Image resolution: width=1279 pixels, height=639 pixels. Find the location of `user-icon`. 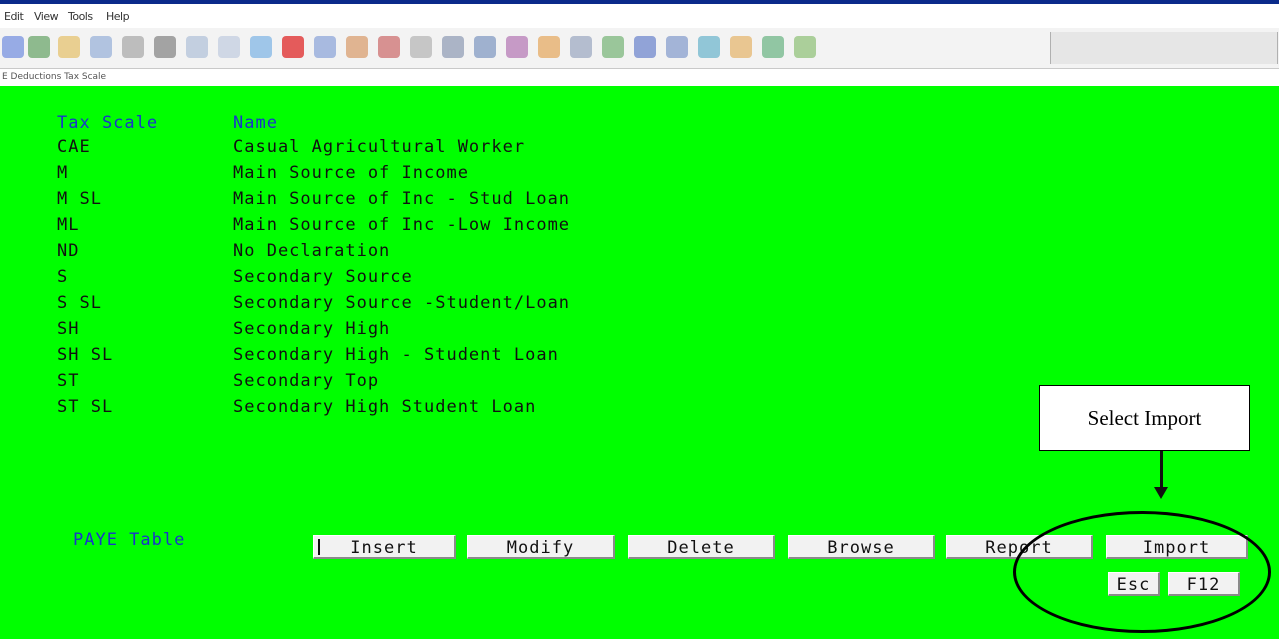

user-icon is located at coordinates (741, 47).